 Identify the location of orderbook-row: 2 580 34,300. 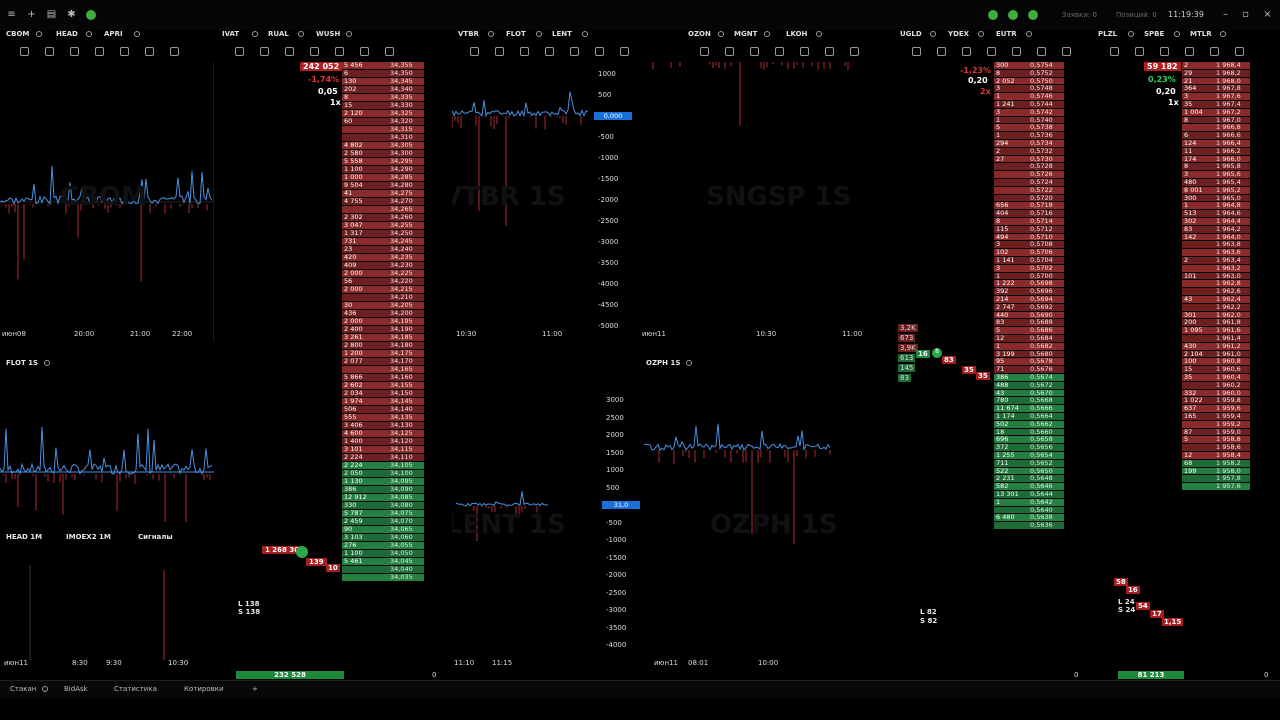
(332, 153).